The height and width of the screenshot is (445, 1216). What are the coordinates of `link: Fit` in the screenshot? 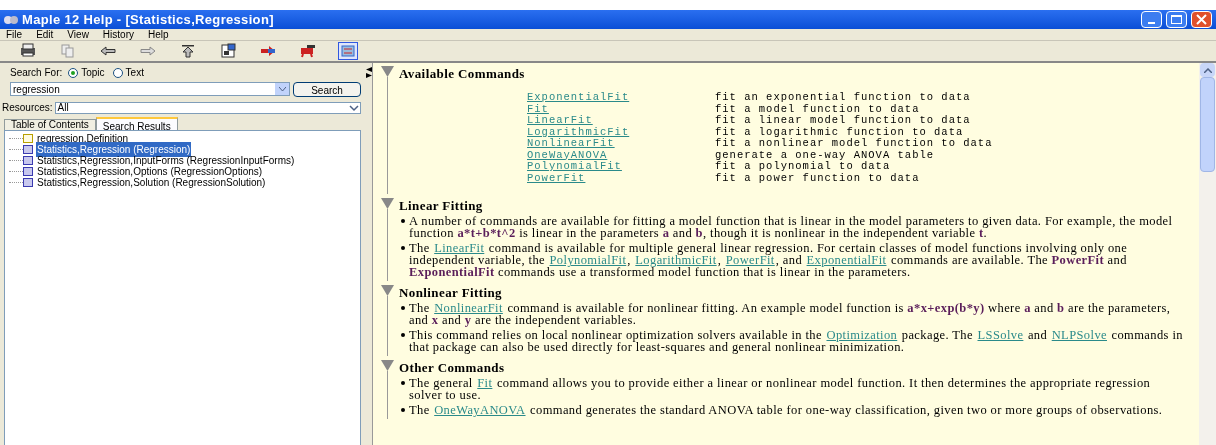 It's located at (485, 383).